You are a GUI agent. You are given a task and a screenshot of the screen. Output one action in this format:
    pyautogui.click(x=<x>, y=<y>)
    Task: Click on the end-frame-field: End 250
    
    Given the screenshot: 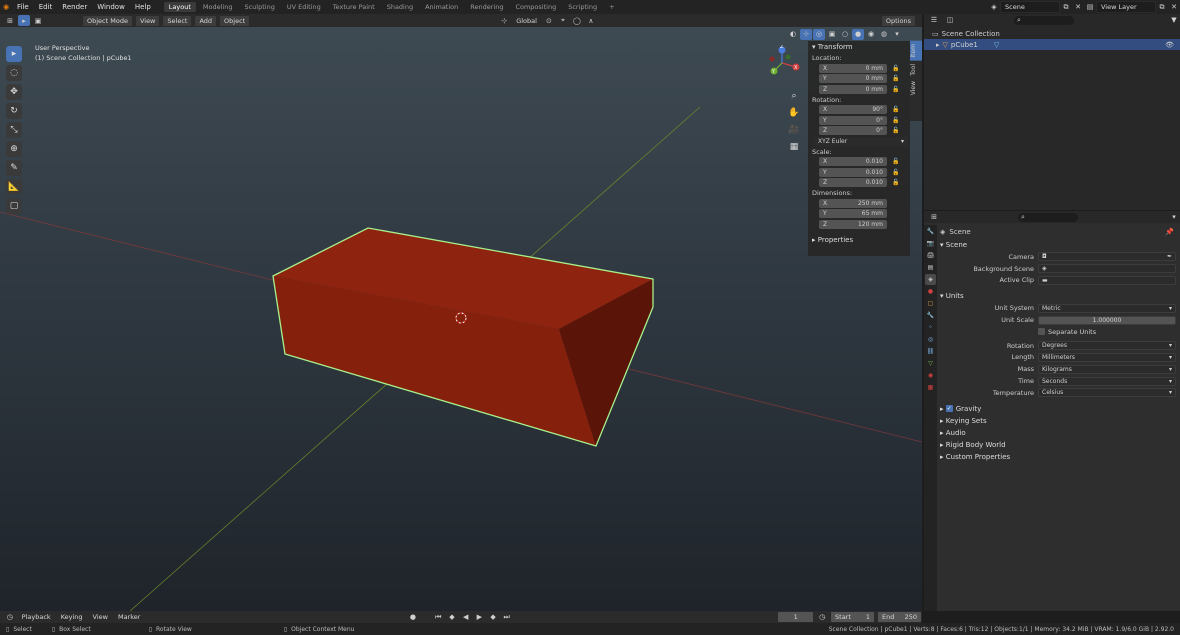 What is the action you would take?
    pyautogui.click(x=900, y=617)
    